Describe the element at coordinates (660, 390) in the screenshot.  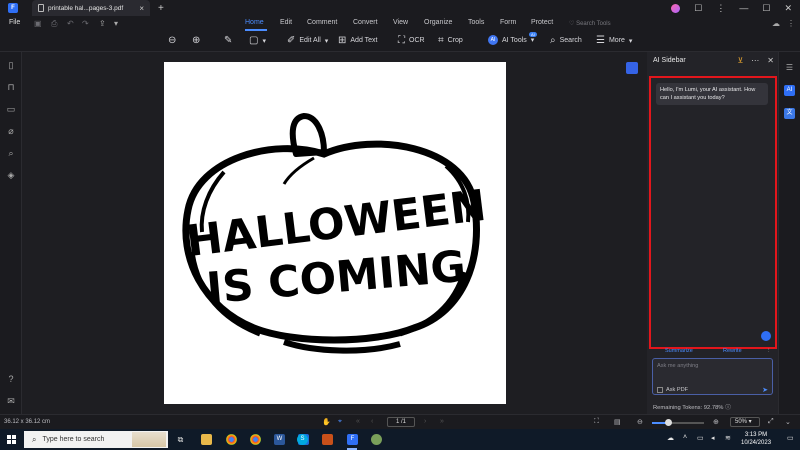
I see `ask-pdf-checkbox` at that location.